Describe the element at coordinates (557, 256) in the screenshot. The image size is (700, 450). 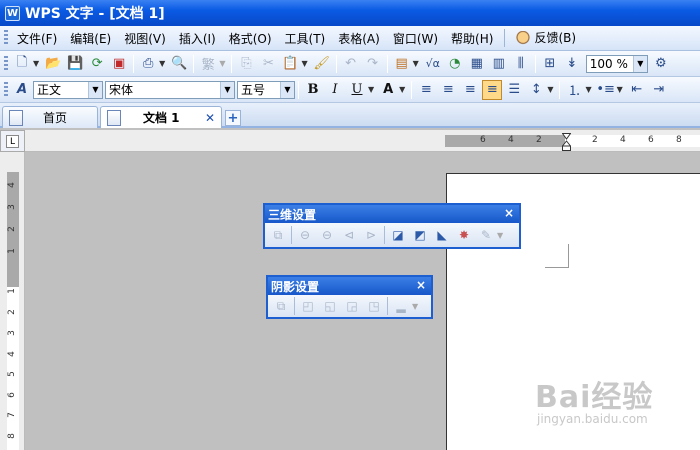
I see `text-boundary-corner-mark` at that location.